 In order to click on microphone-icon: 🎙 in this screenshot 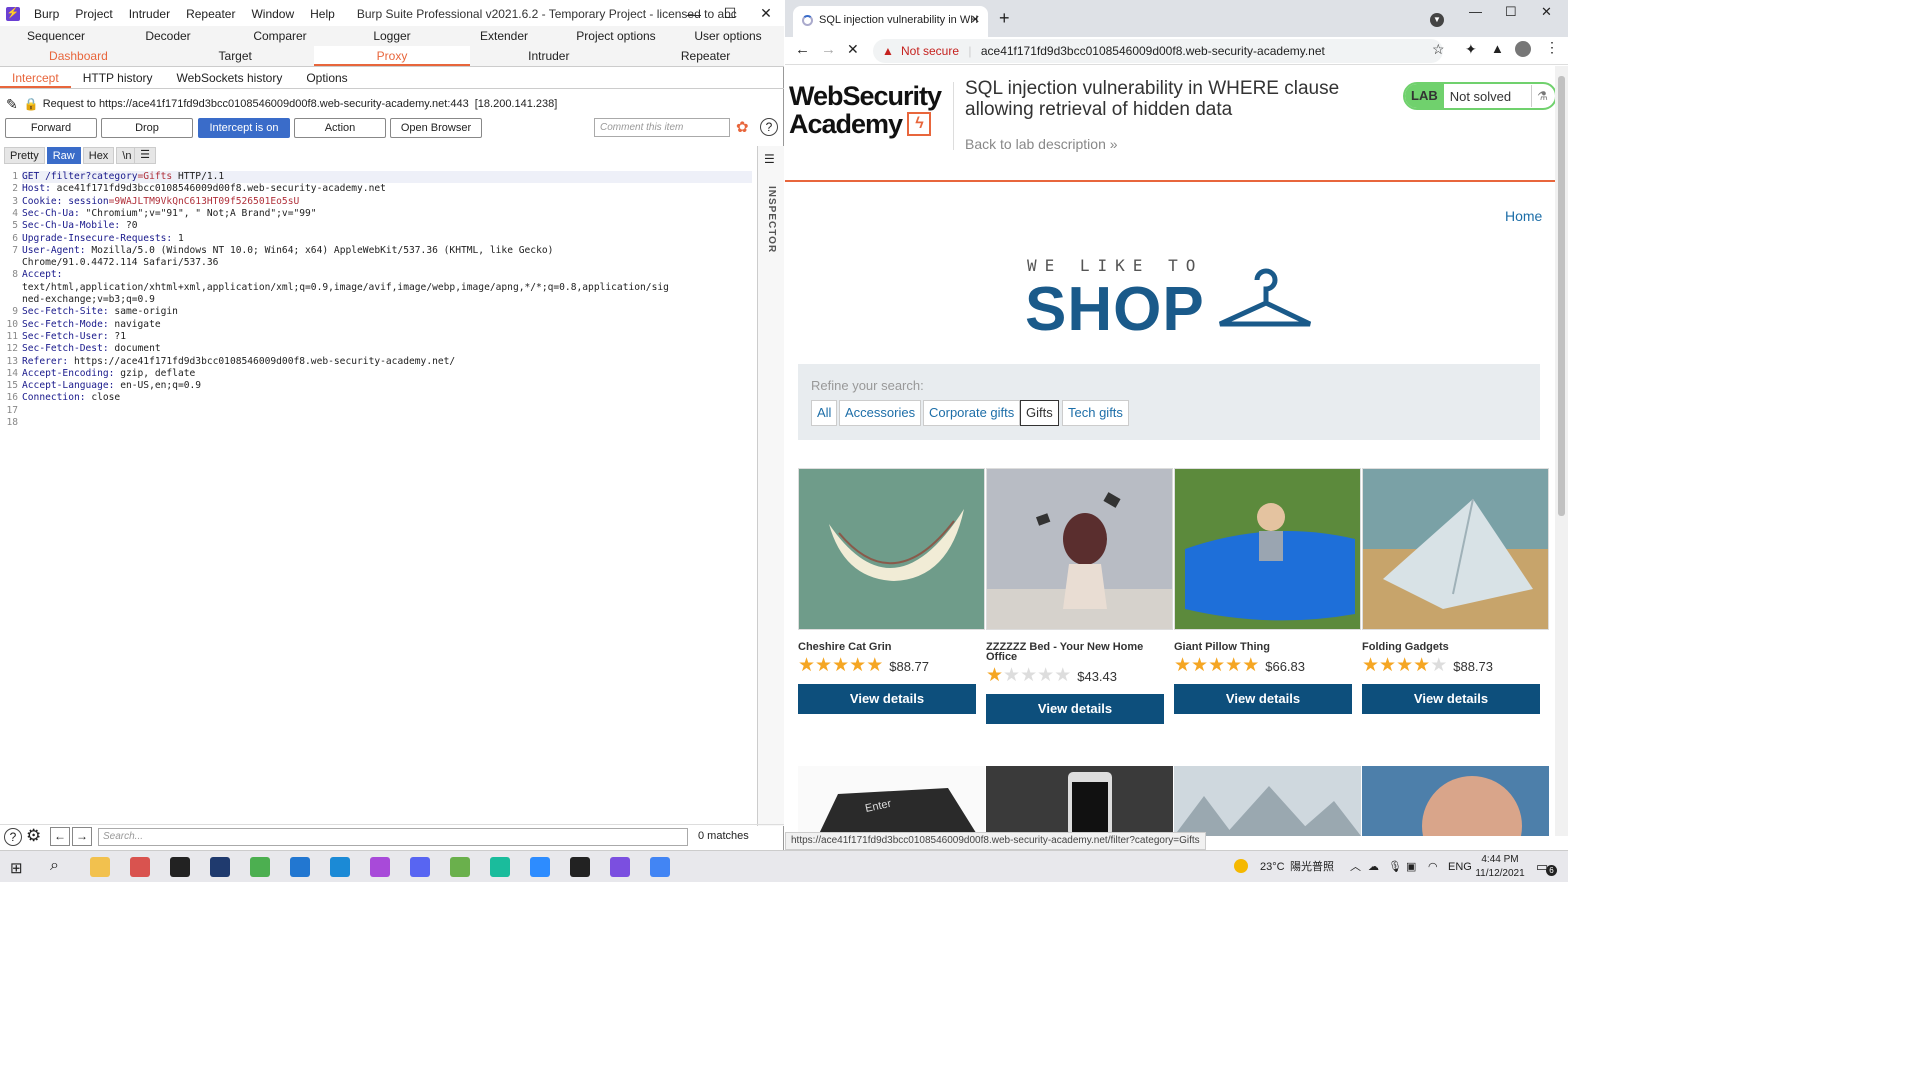, I will do `click(1395, 867)`.